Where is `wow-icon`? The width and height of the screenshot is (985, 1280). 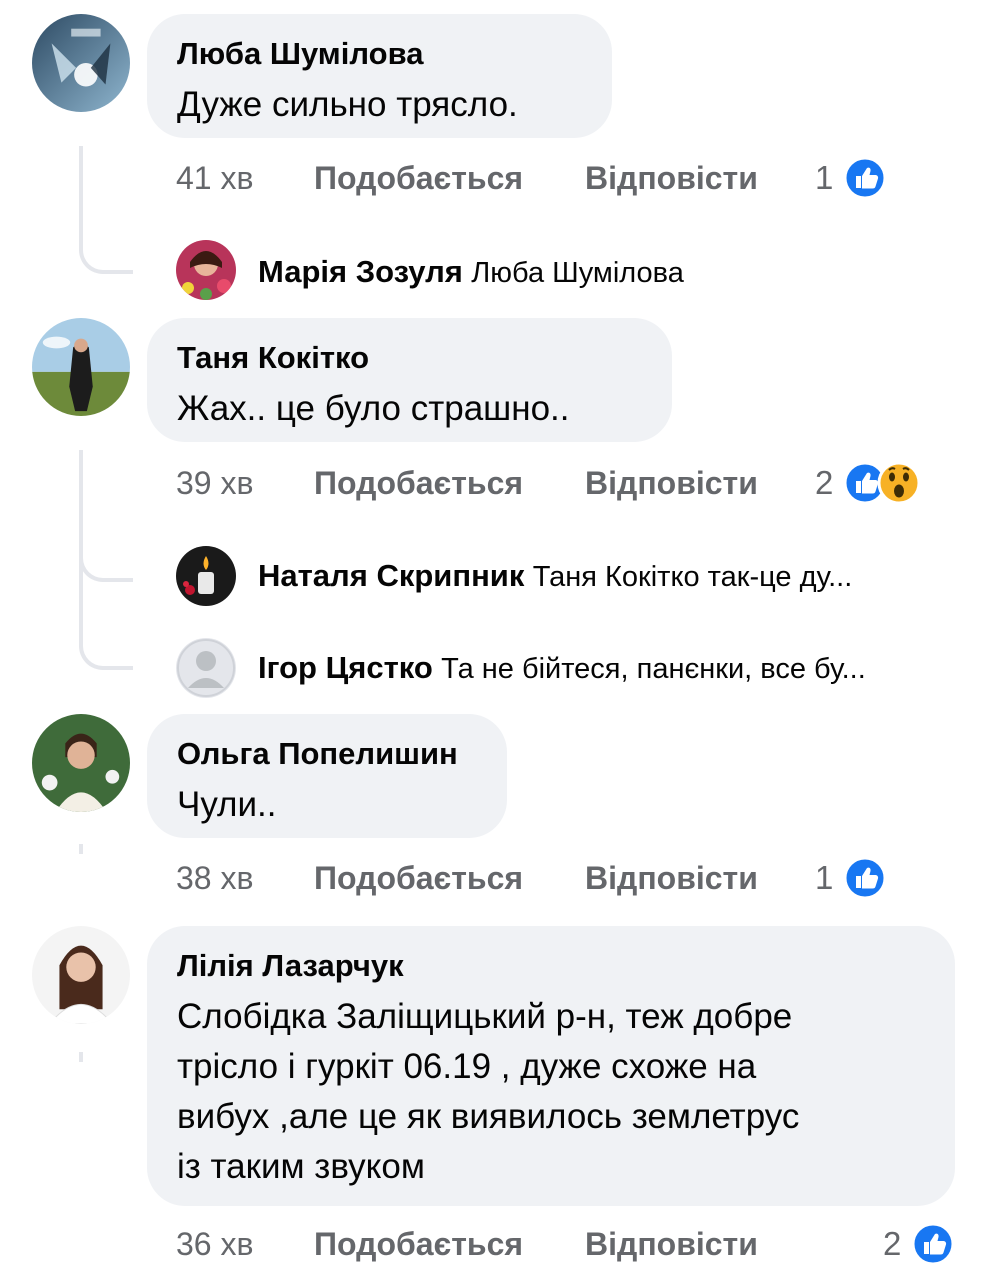 wow-icon is located at coordinates (899, 483).